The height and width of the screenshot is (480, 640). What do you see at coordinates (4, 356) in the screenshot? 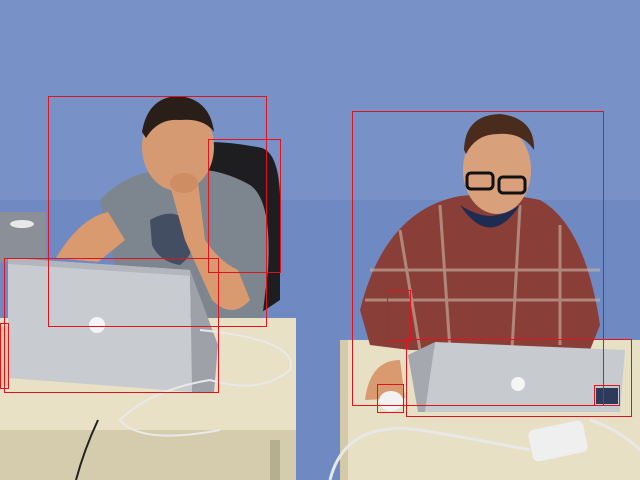
I see `cup` at bounding box center [4, 356].